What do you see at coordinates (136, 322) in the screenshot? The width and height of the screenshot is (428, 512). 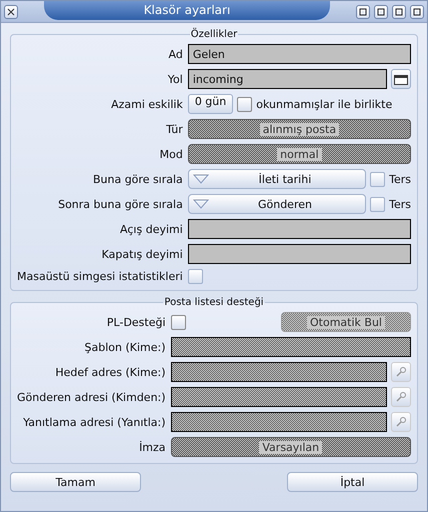 I see `field-label: PL-Desteği` at bounding box center [136, 322].